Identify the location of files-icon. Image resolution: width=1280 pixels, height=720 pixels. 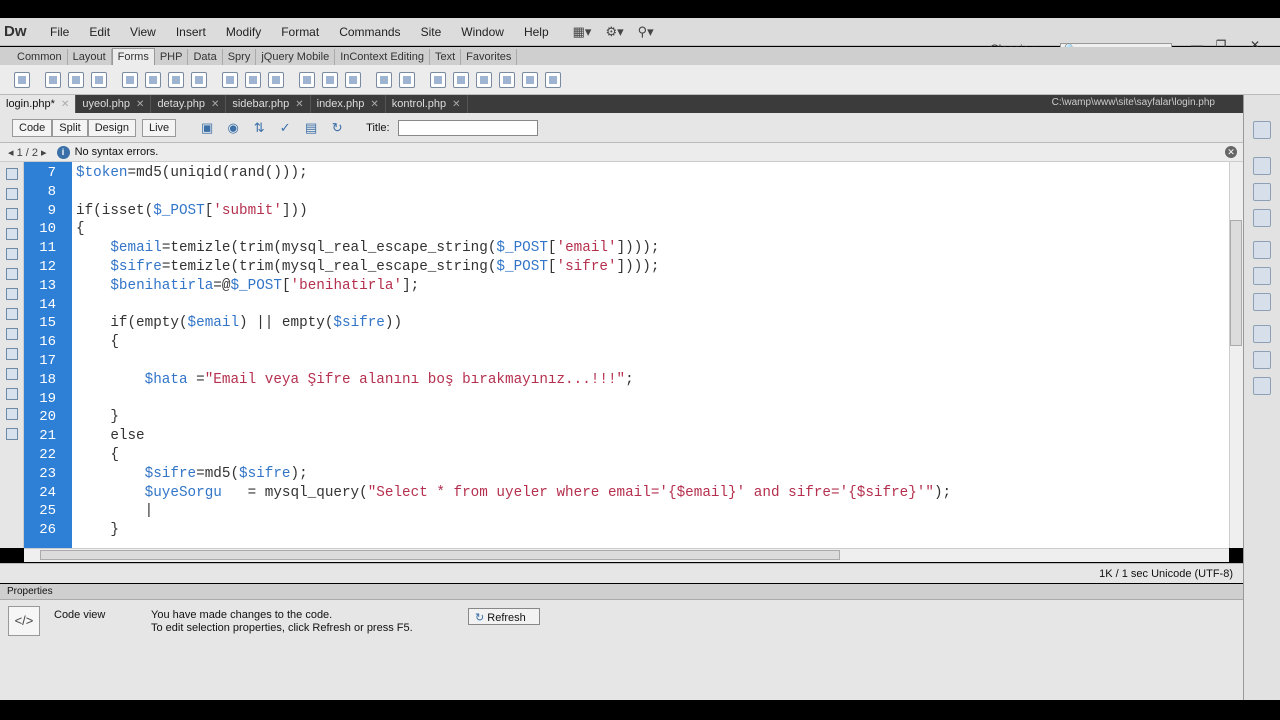
(1262, 334).